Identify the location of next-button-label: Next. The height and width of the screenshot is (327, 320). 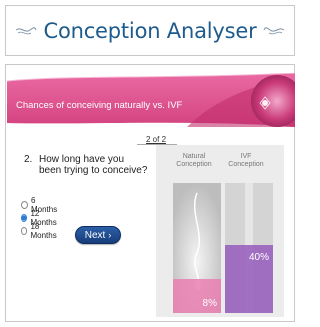
(95, 235).